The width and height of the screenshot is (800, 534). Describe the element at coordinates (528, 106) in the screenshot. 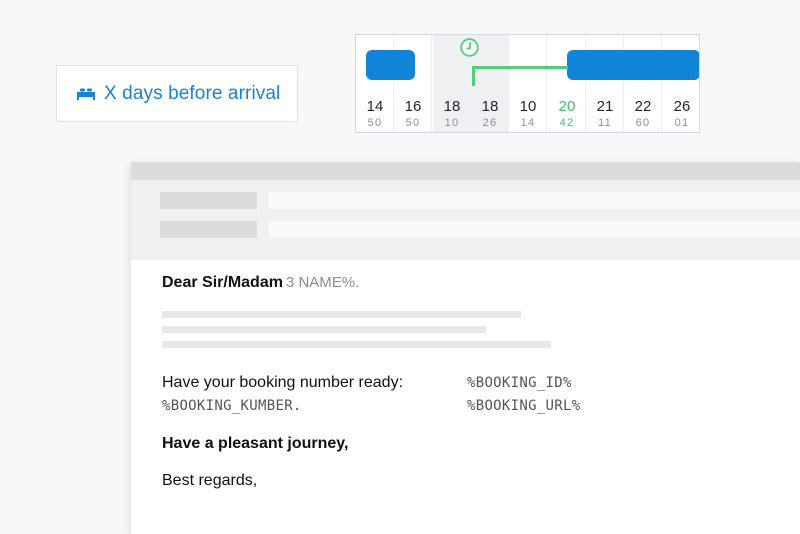

I see `day-label: 10` at that location.